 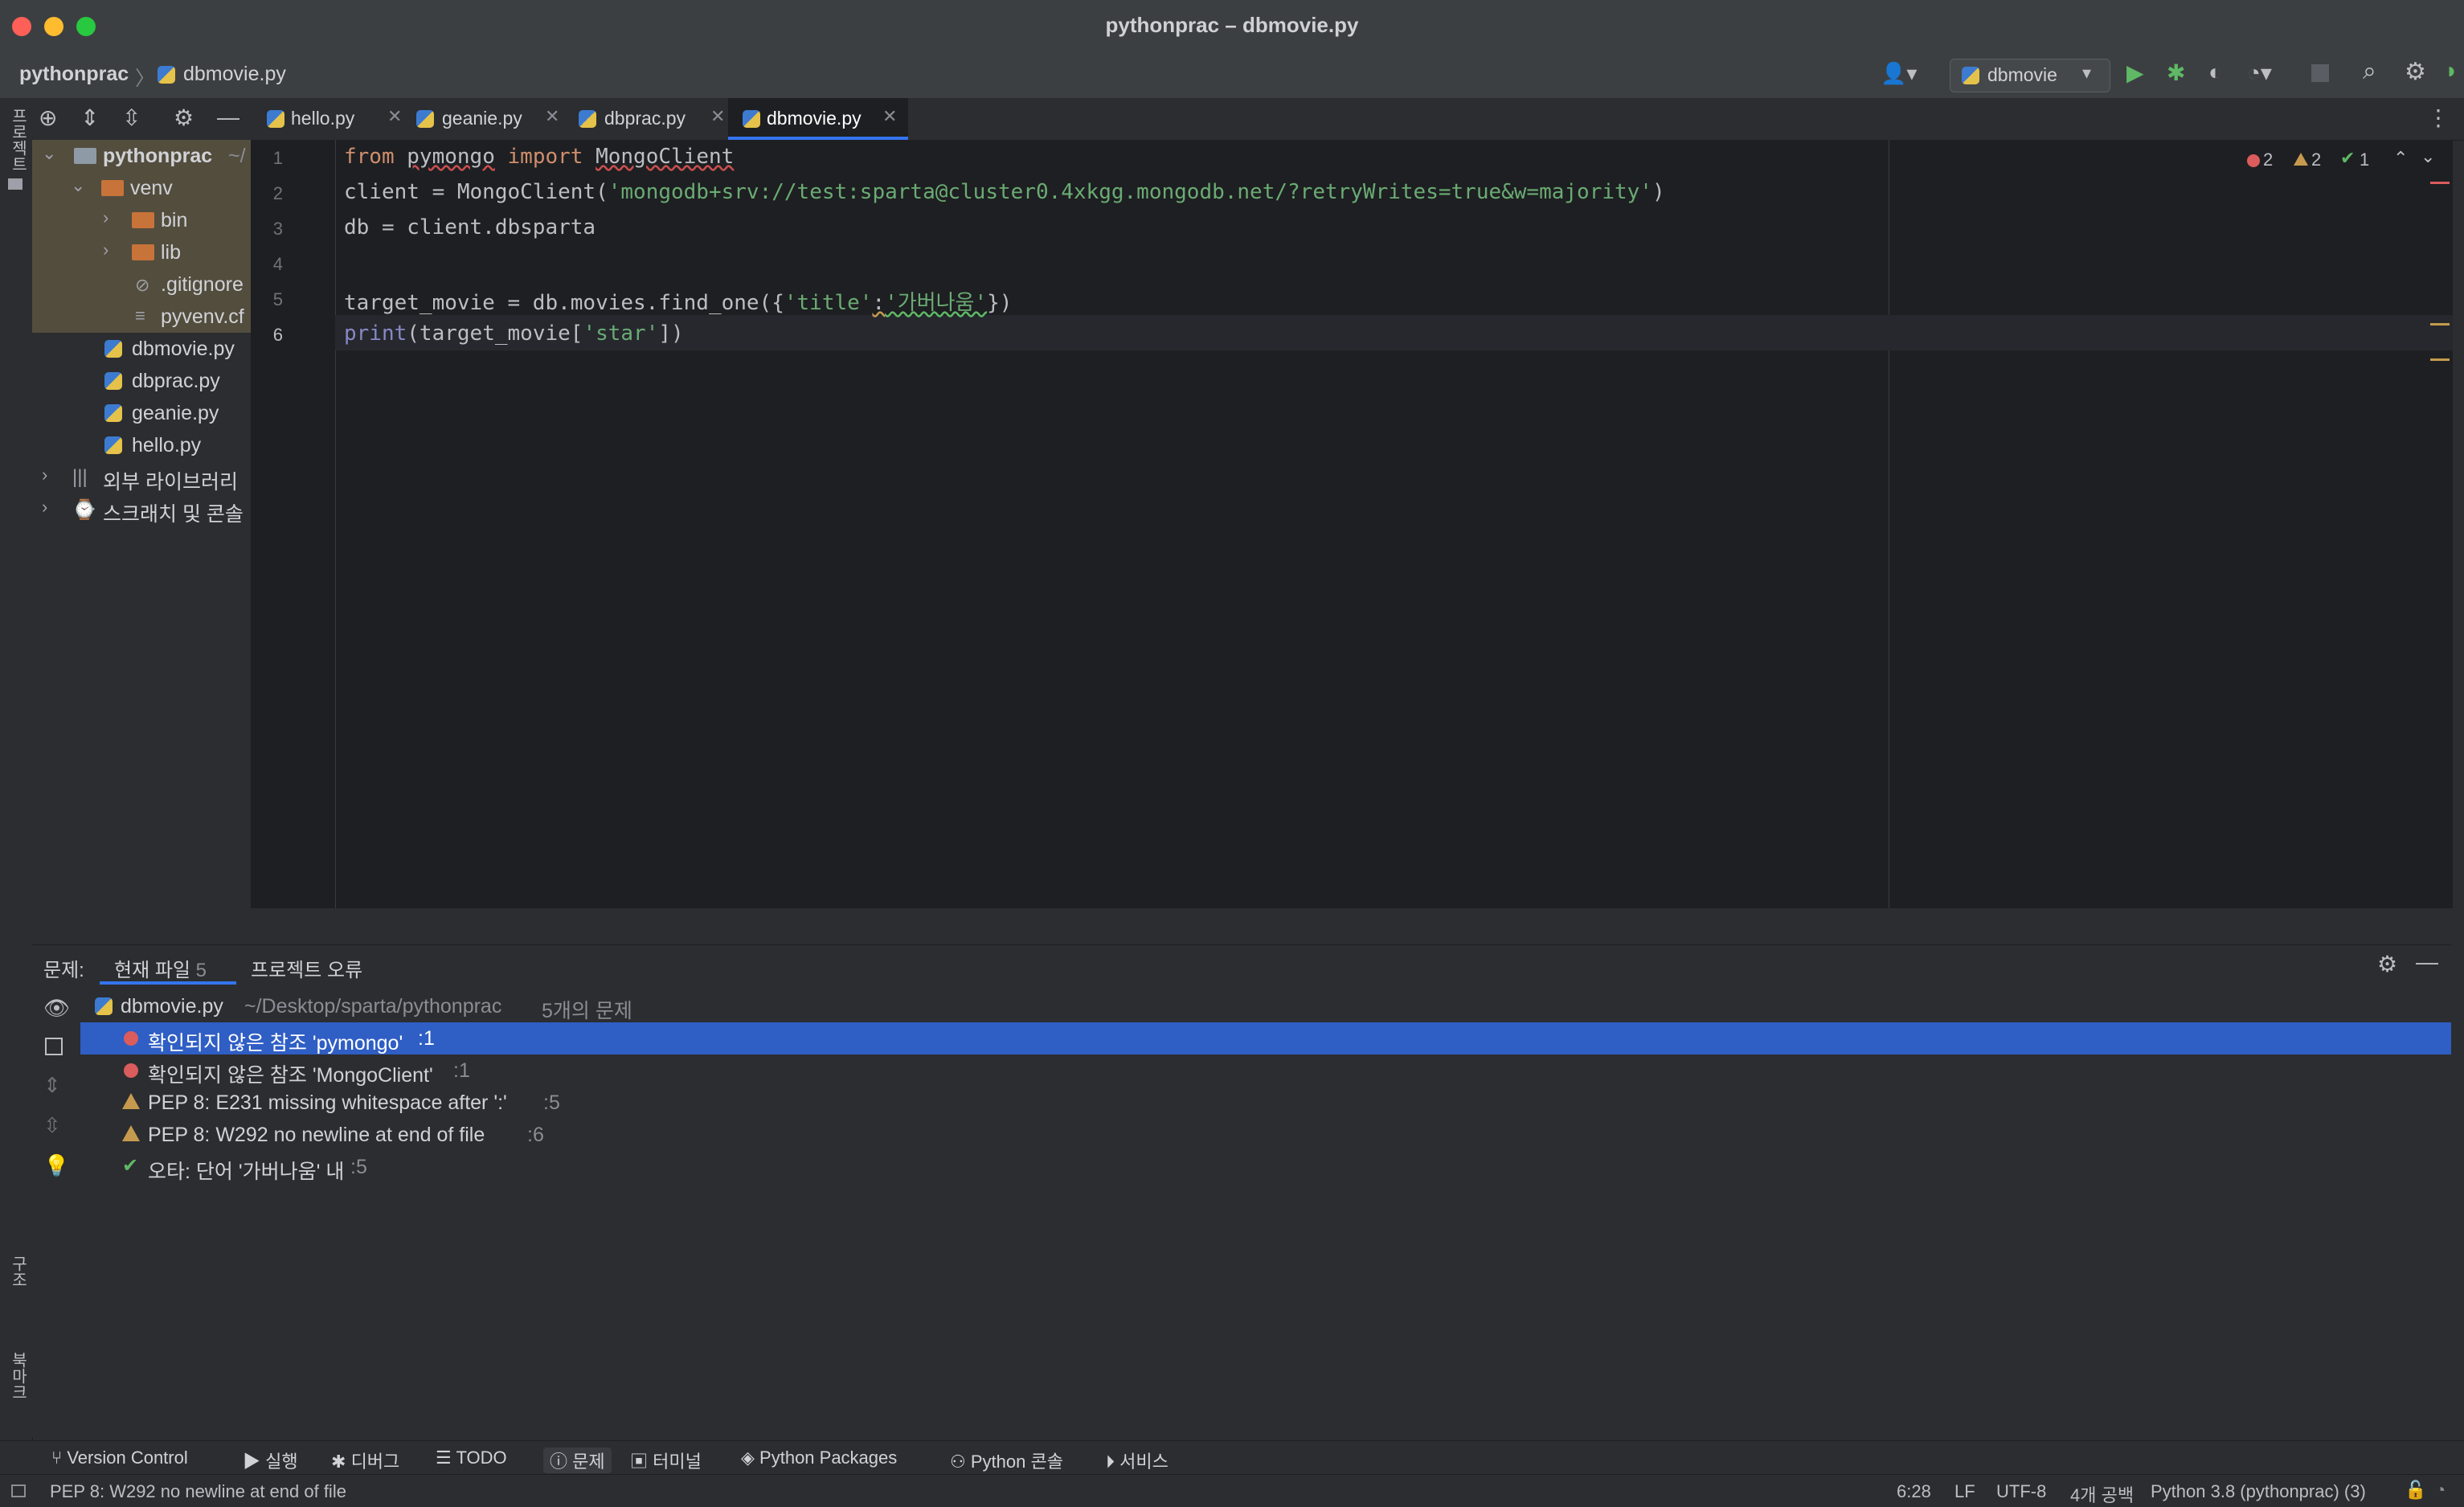 I want to click on chevron-down-icon: ▾, so click(x=2087, y=73).